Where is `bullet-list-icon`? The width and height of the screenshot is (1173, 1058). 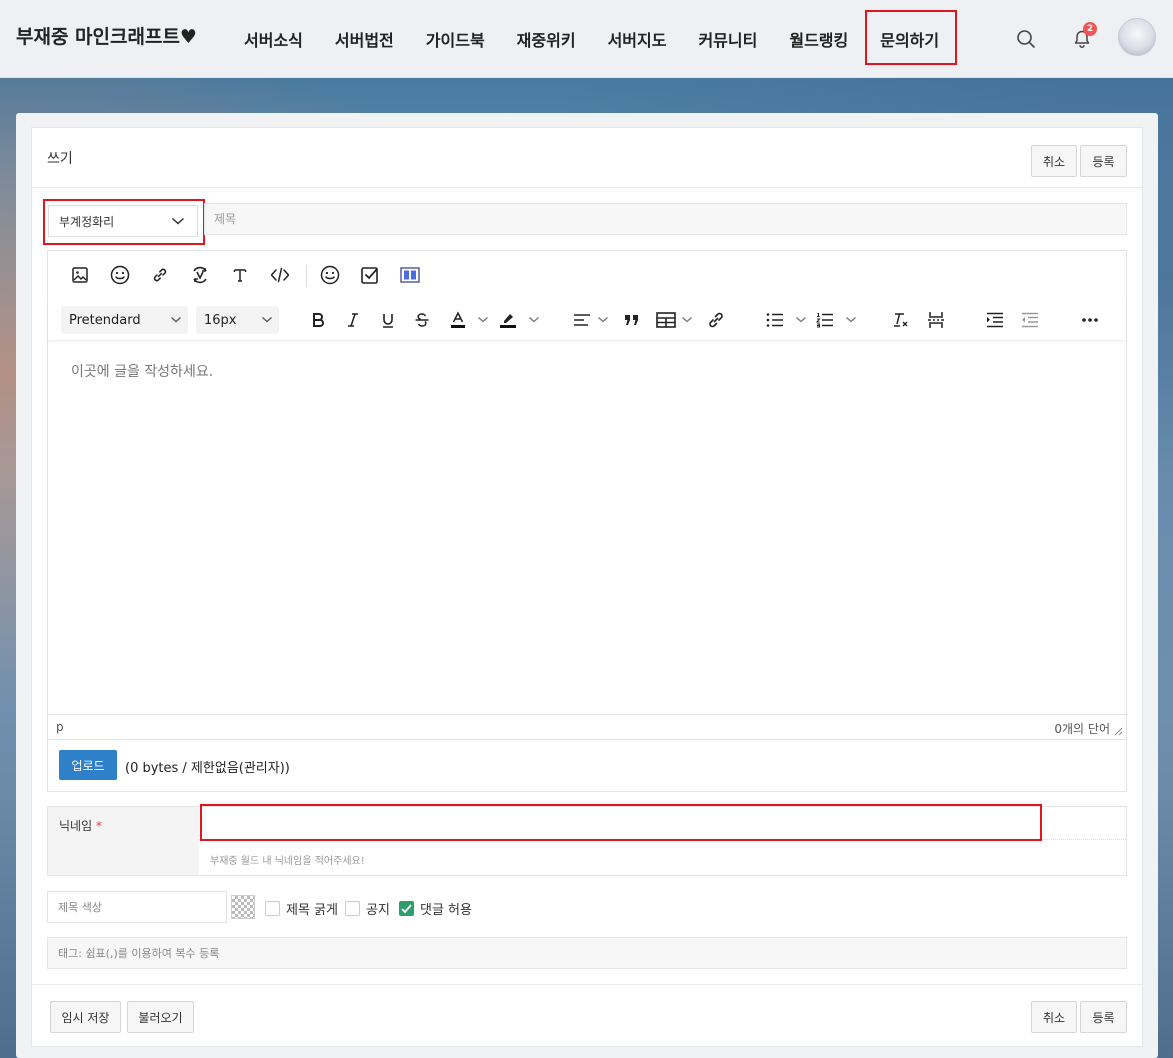
bullet-list-icon is located at coordinates (775, 320).